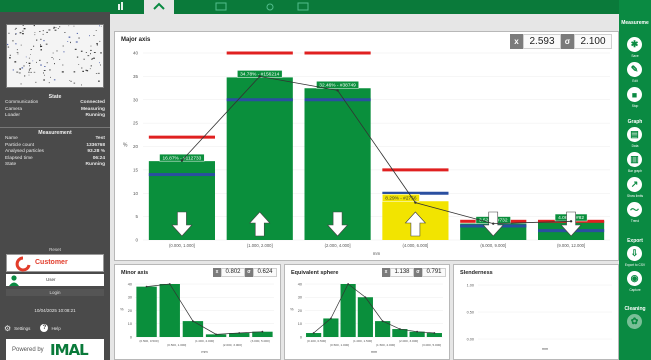  I want to click on data-icon: ▤, so click(634, 134).